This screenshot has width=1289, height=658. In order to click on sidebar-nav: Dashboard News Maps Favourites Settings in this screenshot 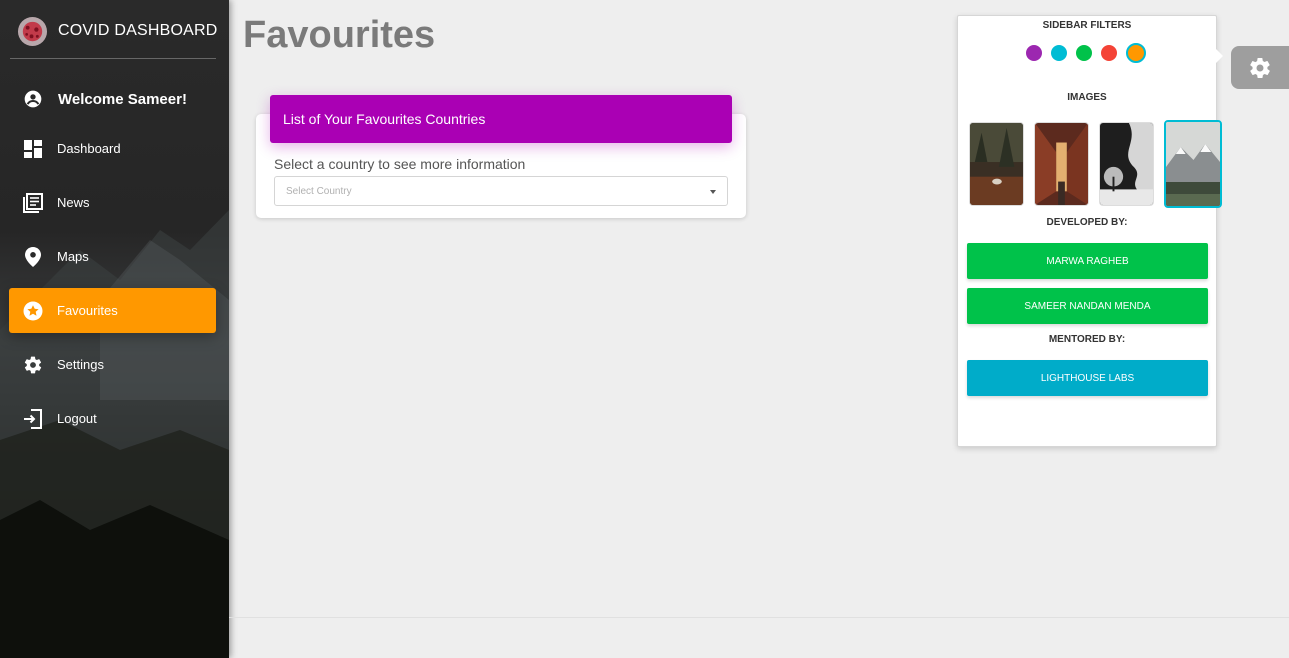, I will do `click(112, 288)`.